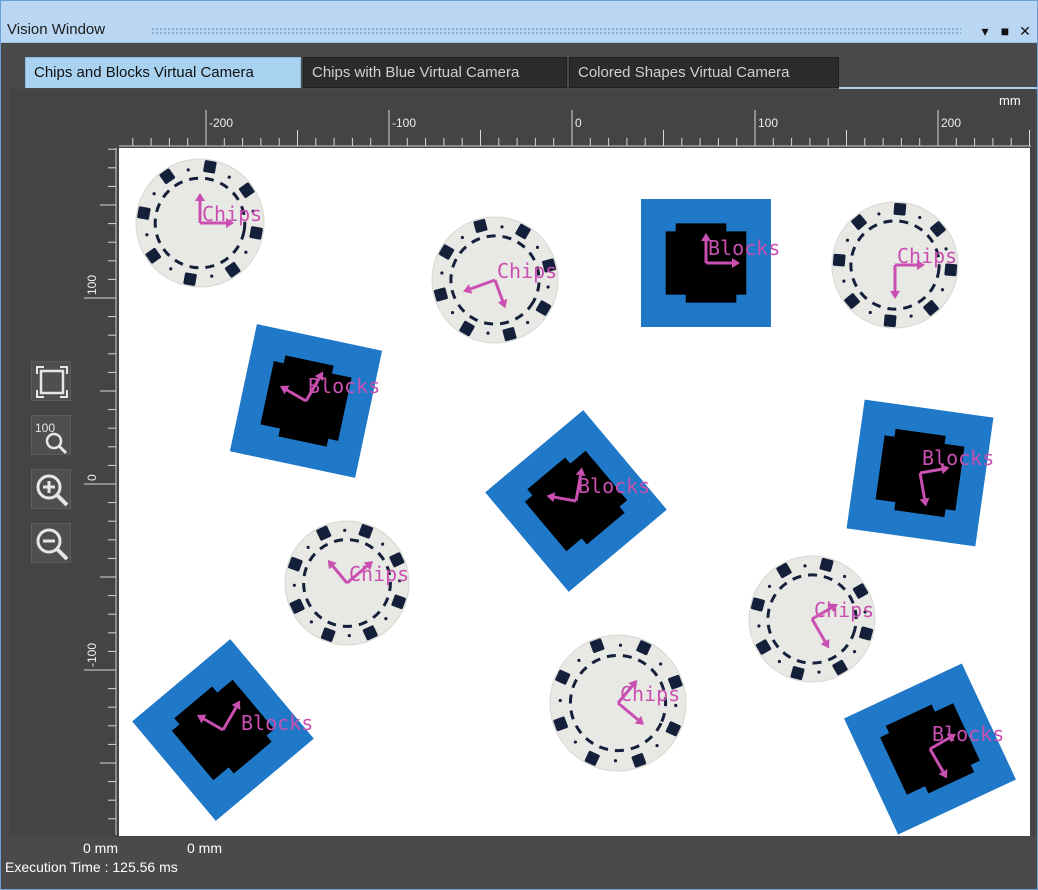  I want to click on ruler-label-v: 100, so click(92, 285).